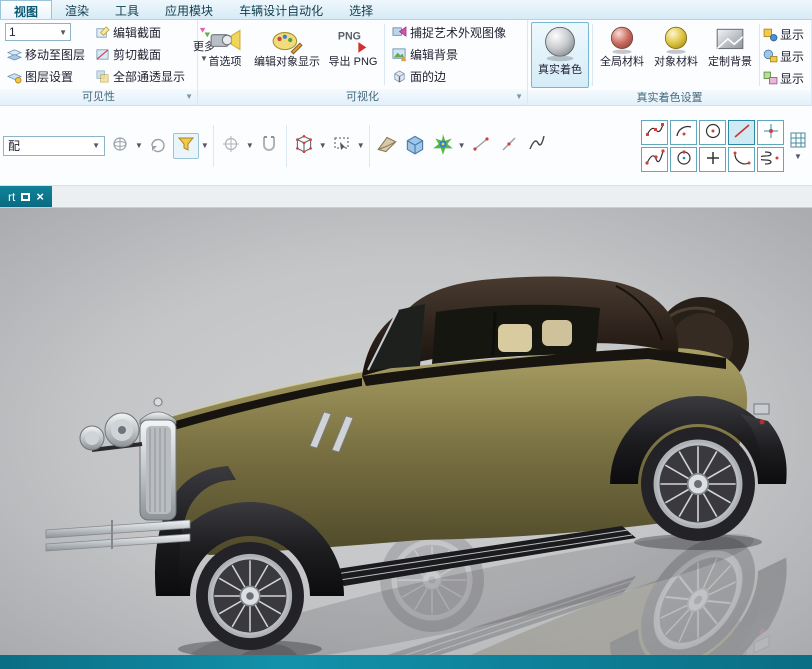 The width and height of the screenshot is (812, 669). What do you see at coordinates (458, 33) in the screenshot?
I see `button-label: 捕捉艺术外观图像` at bounding box center [458, 33].